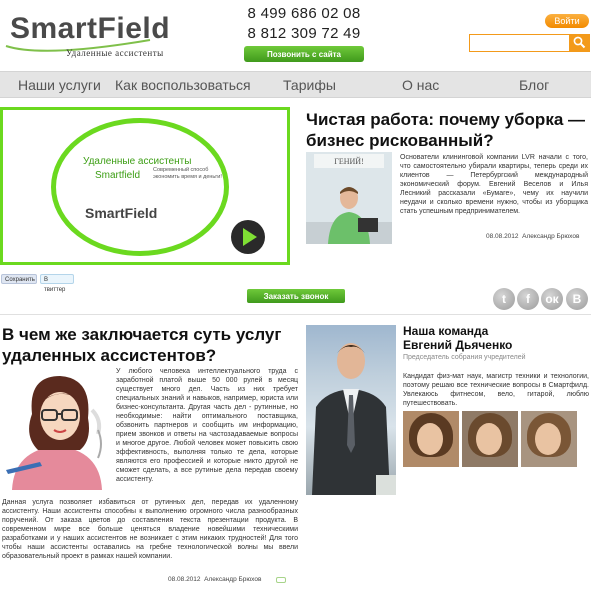  Describe the element at coordinates (457, 331) in the screenshot. I see `team-section-title: Наша команда` at that location.